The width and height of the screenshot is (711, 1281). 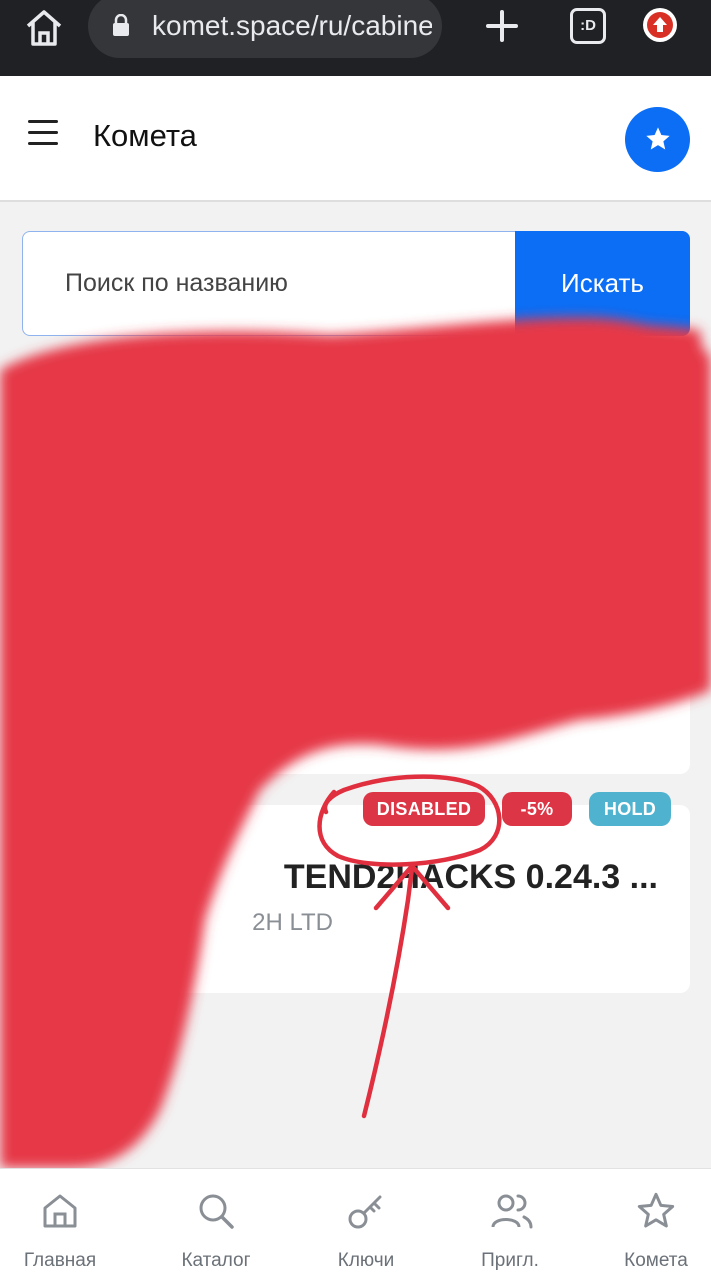 What do you see at coordinates (145, 135) in the screenshot?
I see `page-title: Комета` at bounding box center [145, 135].